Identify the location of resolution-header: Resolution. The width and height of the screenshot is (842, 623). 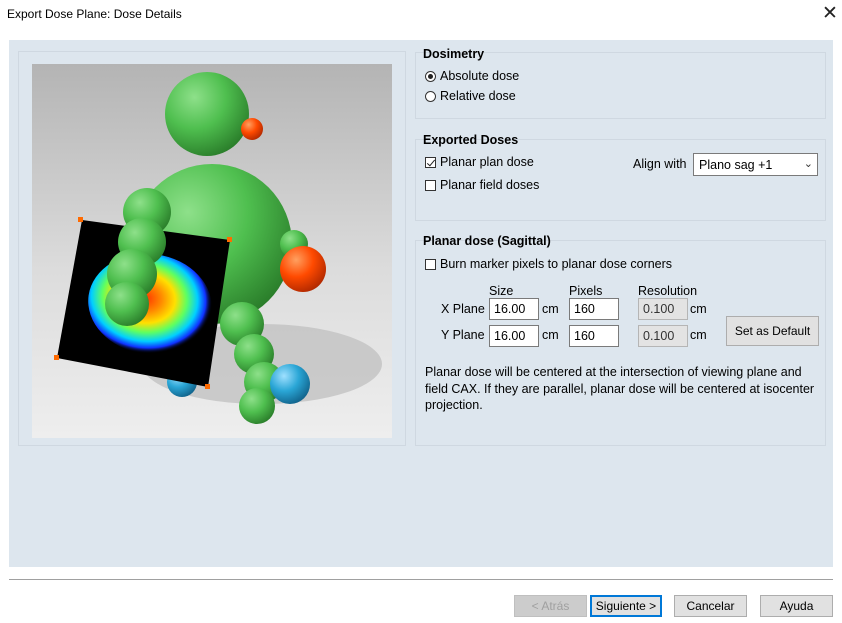
(668, 291).